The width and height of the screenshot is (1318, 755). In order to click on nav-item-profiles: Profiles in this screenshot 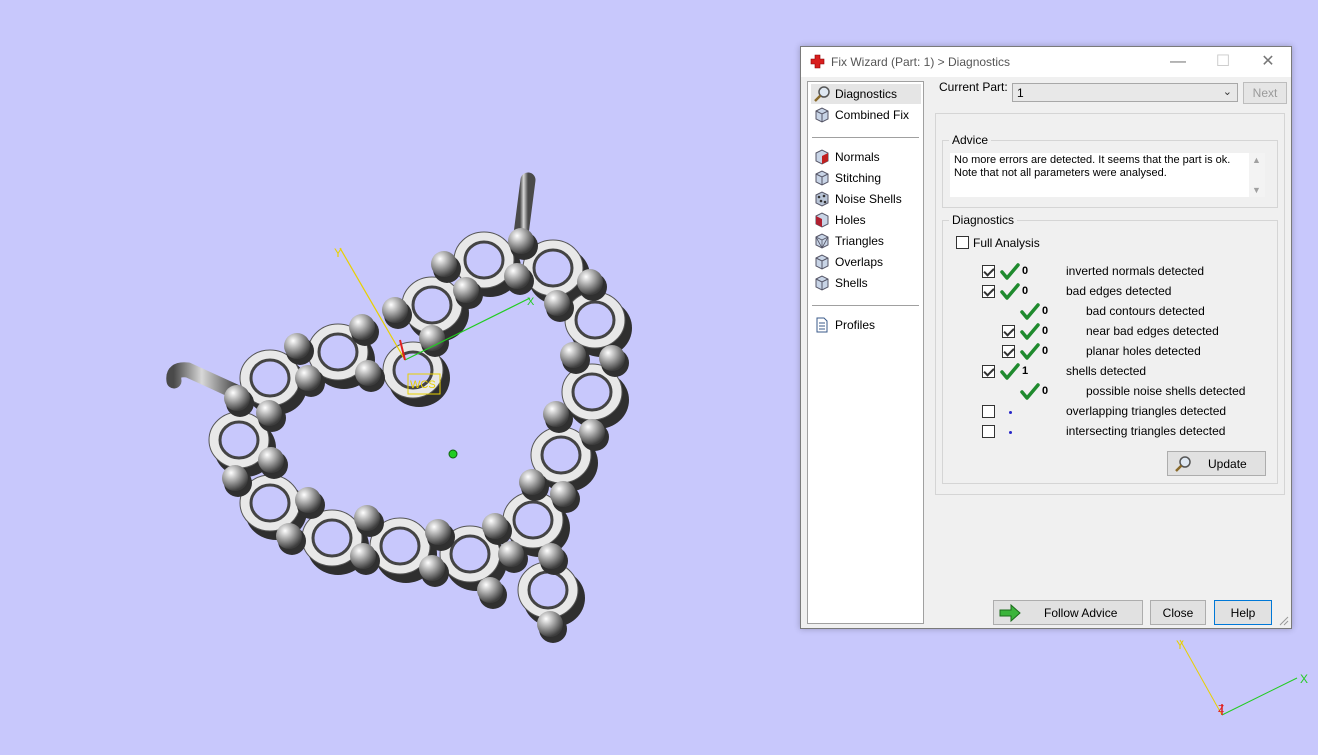, I will do `click(866, 325)`.